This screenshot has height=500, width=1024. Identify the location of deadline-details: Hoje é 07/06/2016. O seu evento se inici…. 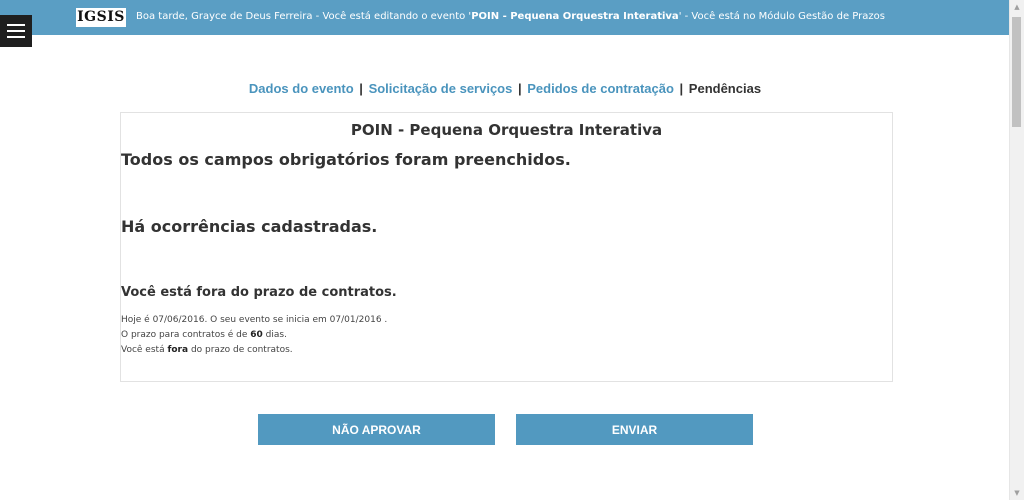
(254, 335).